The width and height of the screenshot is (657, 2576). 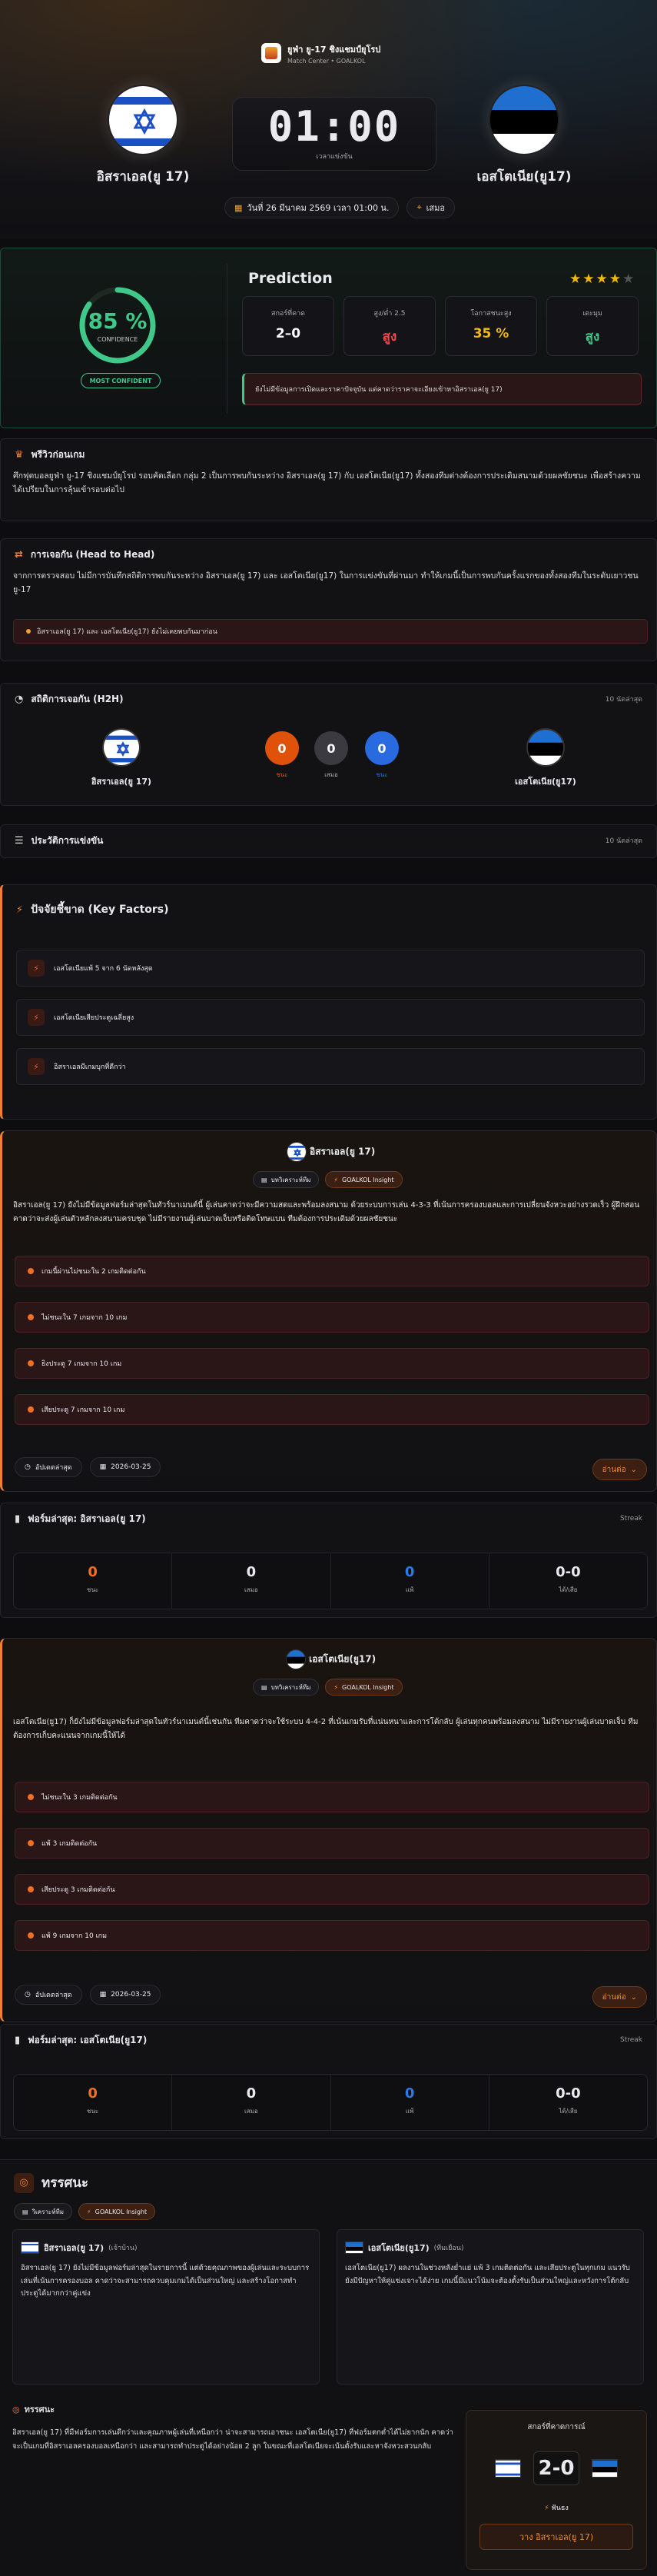 I want to click on h2h-win-label: ชนะ, so click(x=282, y=774).